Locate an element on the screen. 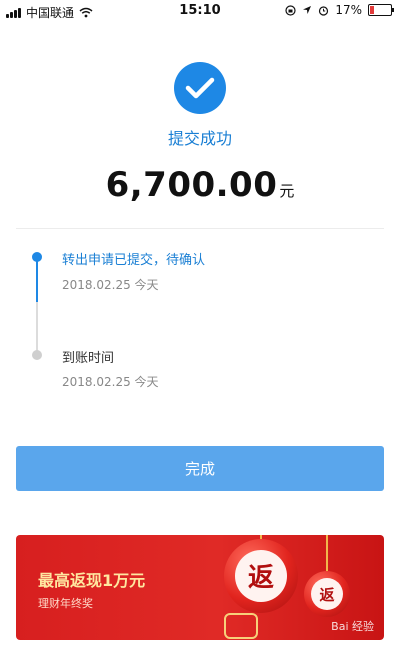 The height and width of the screenshot is (664, 400). amount-display: 6,700.00 元 is located at coordinates (200, 185).